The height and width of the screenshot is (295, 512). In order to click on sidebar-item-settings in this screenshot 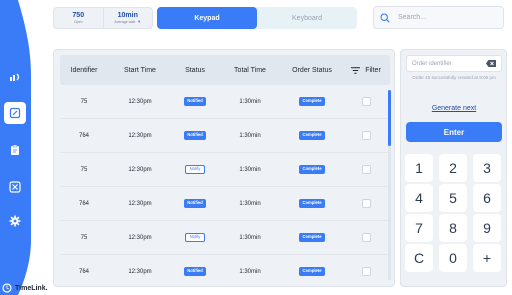, I will do `click(15, 221)`.